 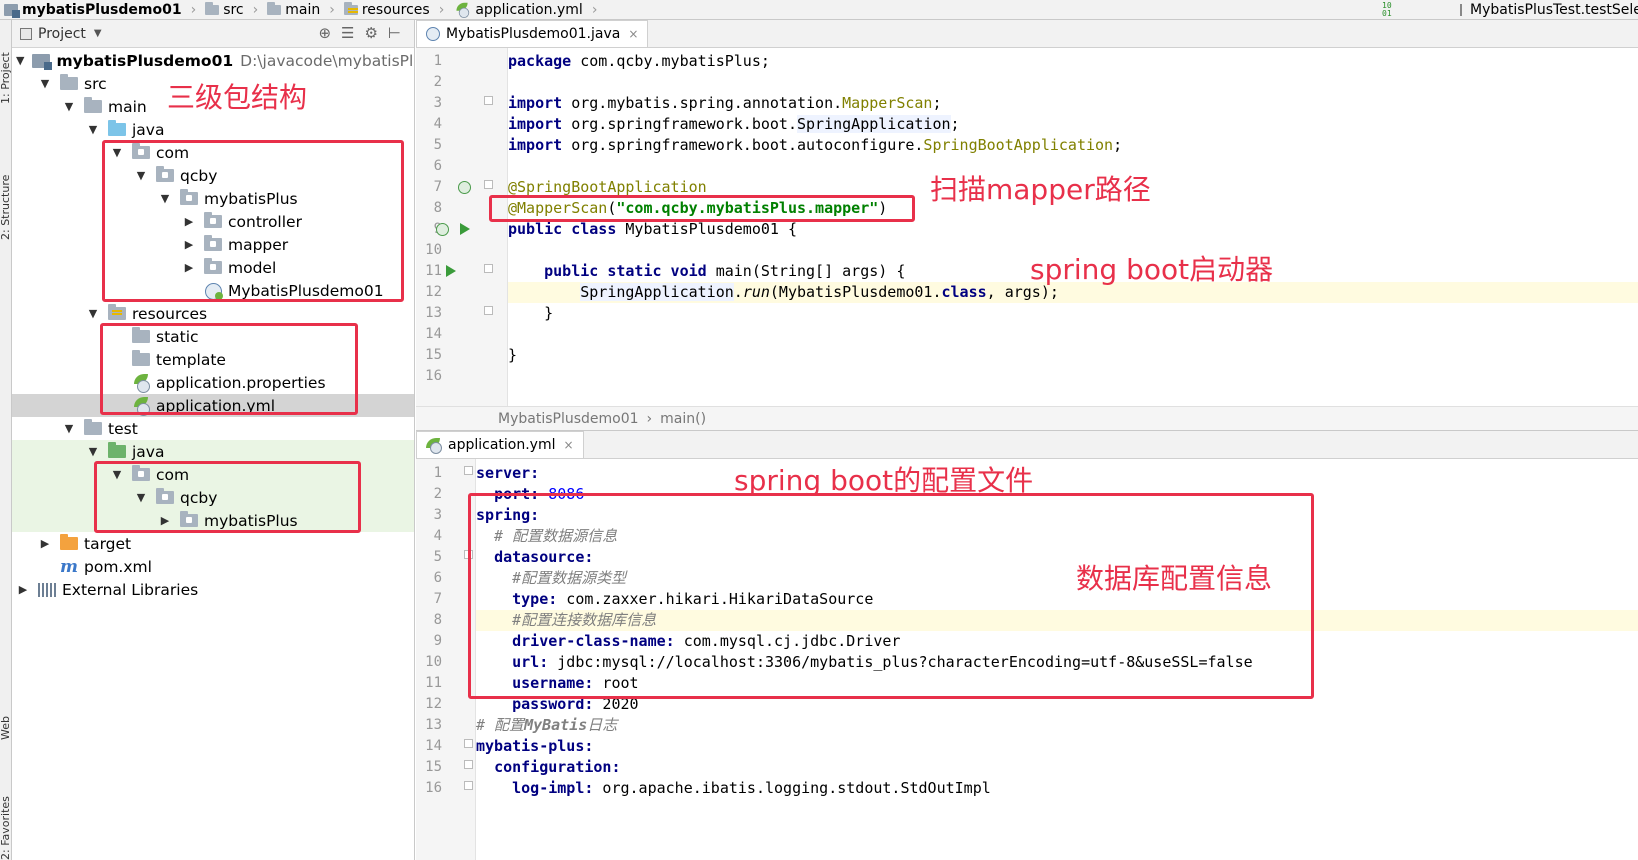 What do you see at coordinates (437, 620) in the screenshot?
I see `line-number: 8` at bounding box center [437, 620].